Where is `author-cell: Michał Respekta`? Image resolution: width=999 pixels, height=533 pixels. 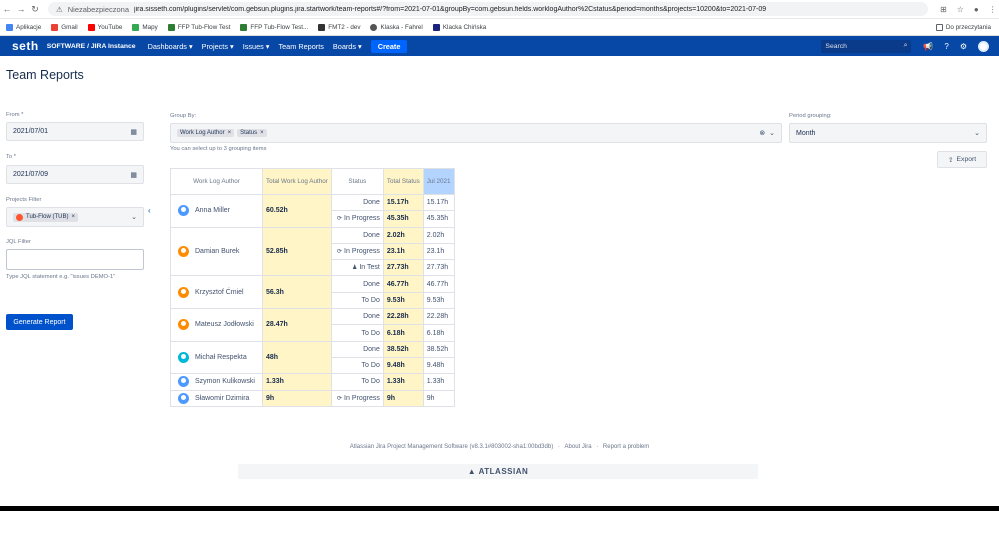
author-cell: Michał Respekta is located at coordinates (216, 357).